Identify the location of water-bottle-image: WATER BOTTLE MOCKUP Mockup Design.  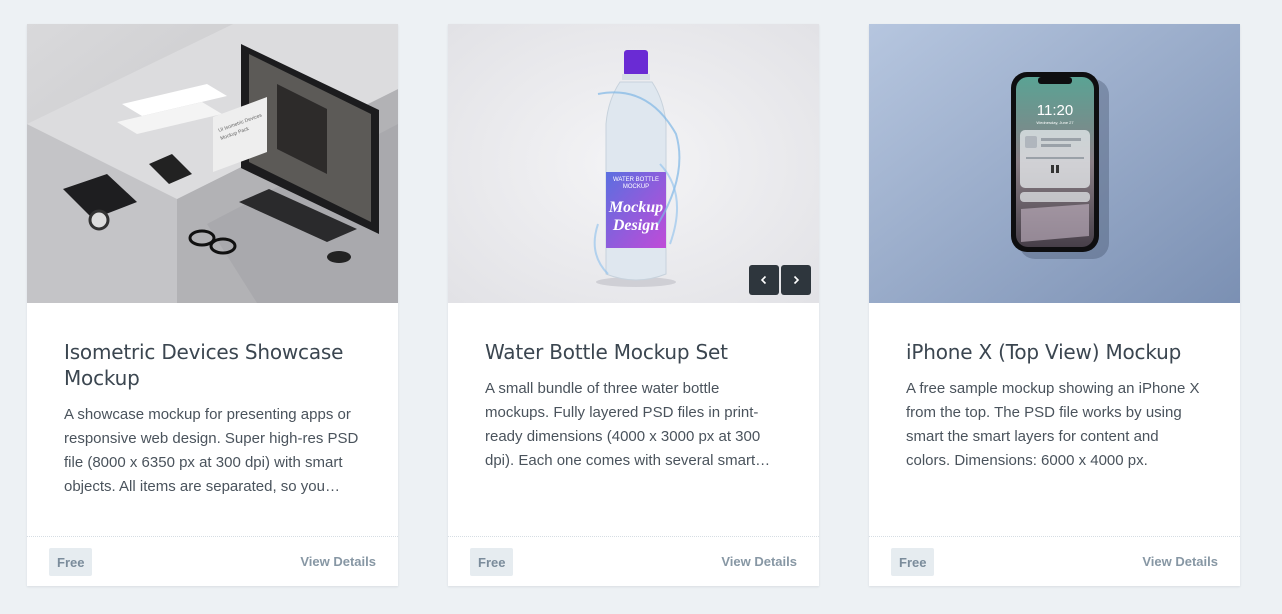
(633, 163).